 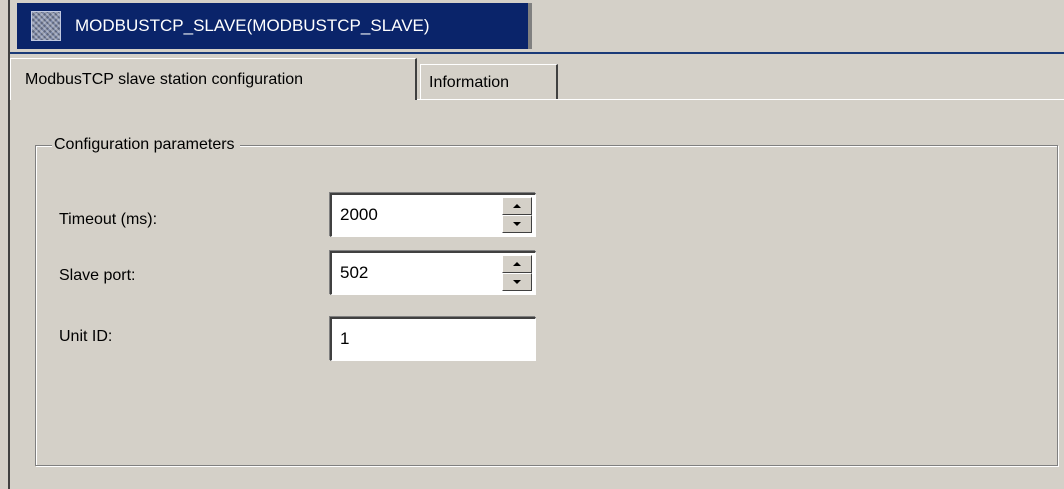 I want to click on document-tab: MODBUSTCP_SLAVE(MODBUSTCP_SLAVE), so click(x=274, y=26).